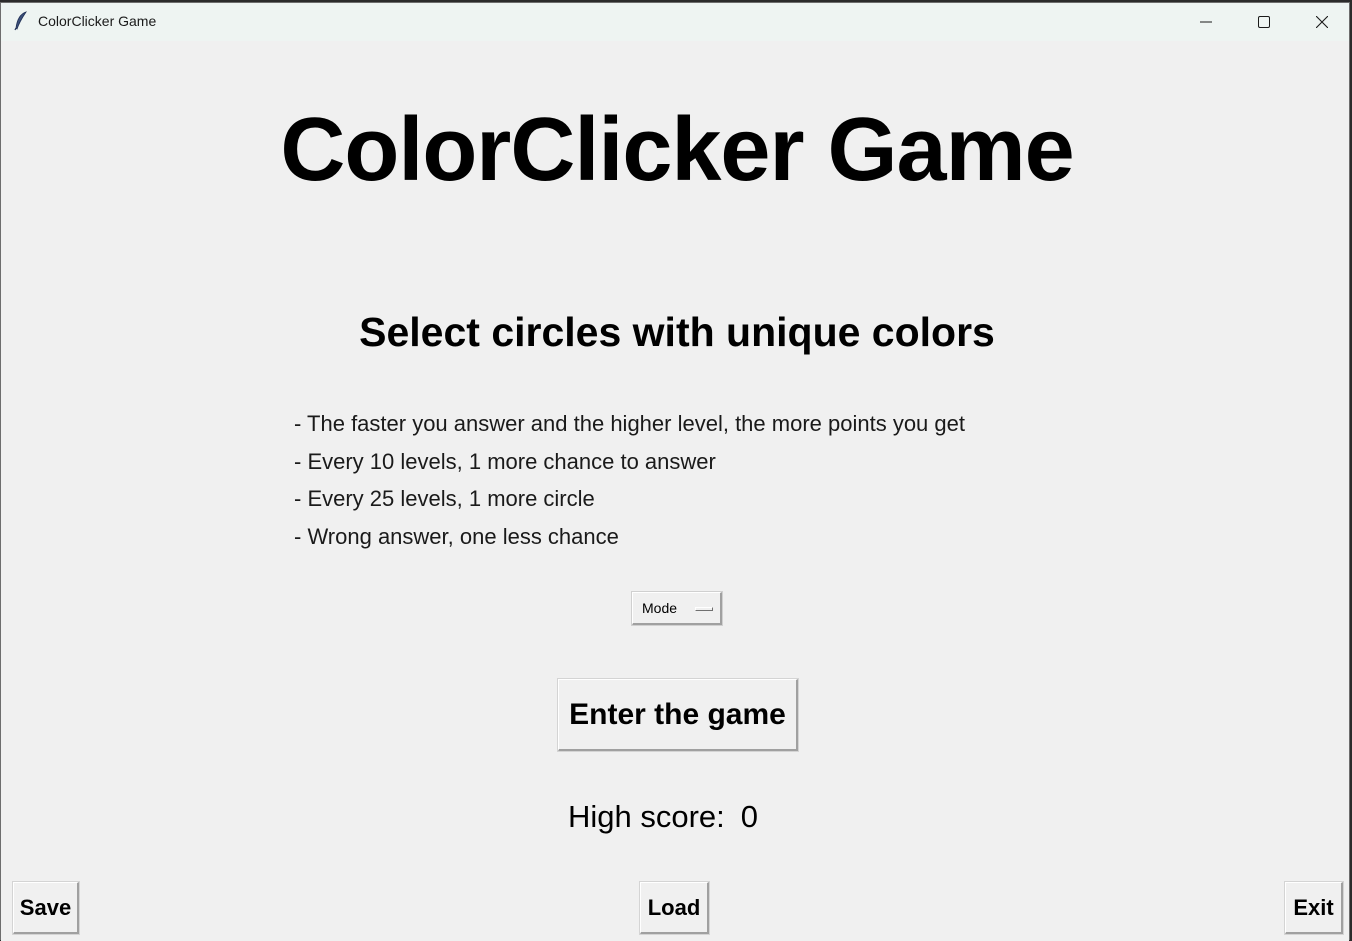  What do you see at coordinates (646, 816) in the screenshot?
I see `high-score-label: High score:` at bounding box center [646, 816].